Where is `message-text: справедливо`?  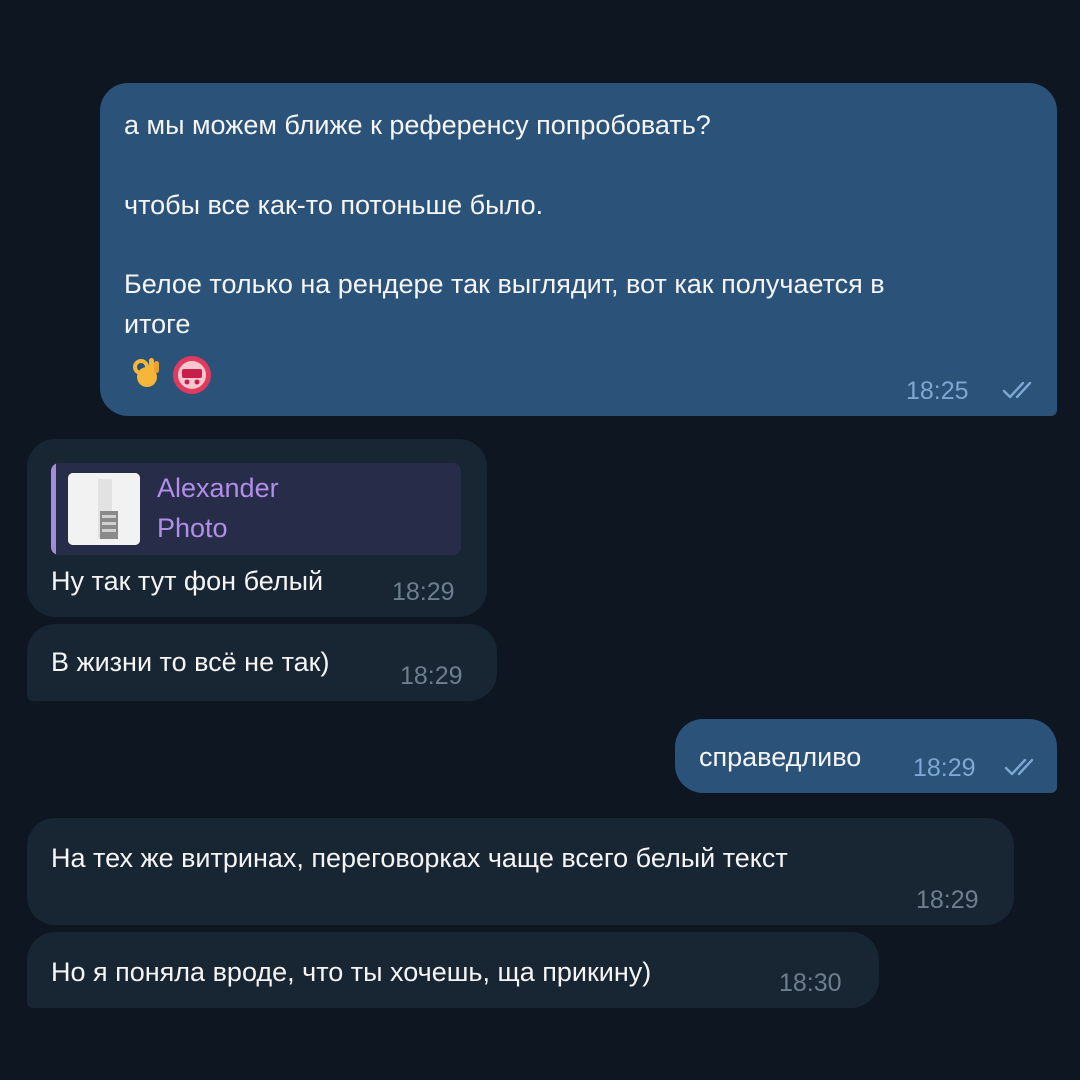
message-text: справедливо is located at coordinates (780, 757).